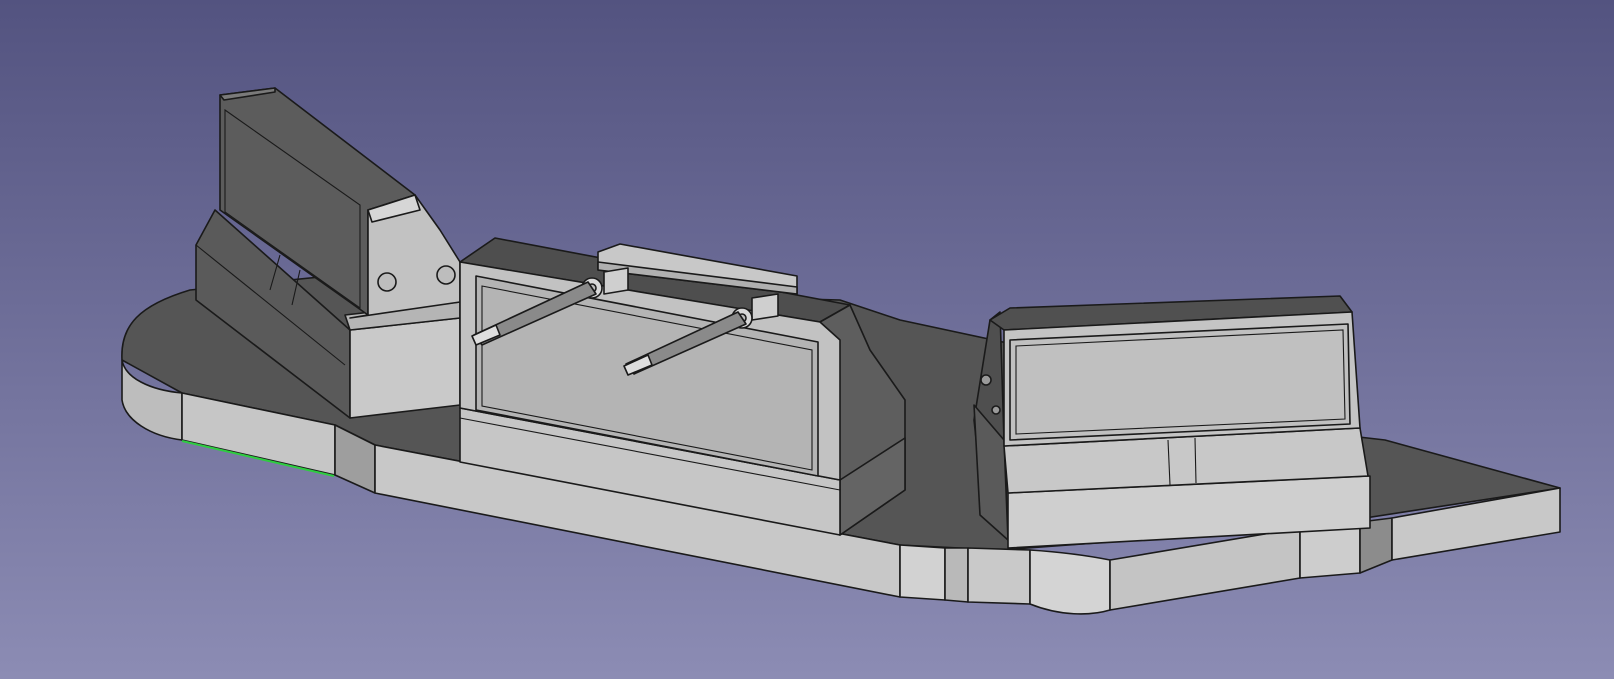  What do you see at coordinates (922, 572) in the screenshot?
I see `base-plate-notch` at bounding box center [922, 572].